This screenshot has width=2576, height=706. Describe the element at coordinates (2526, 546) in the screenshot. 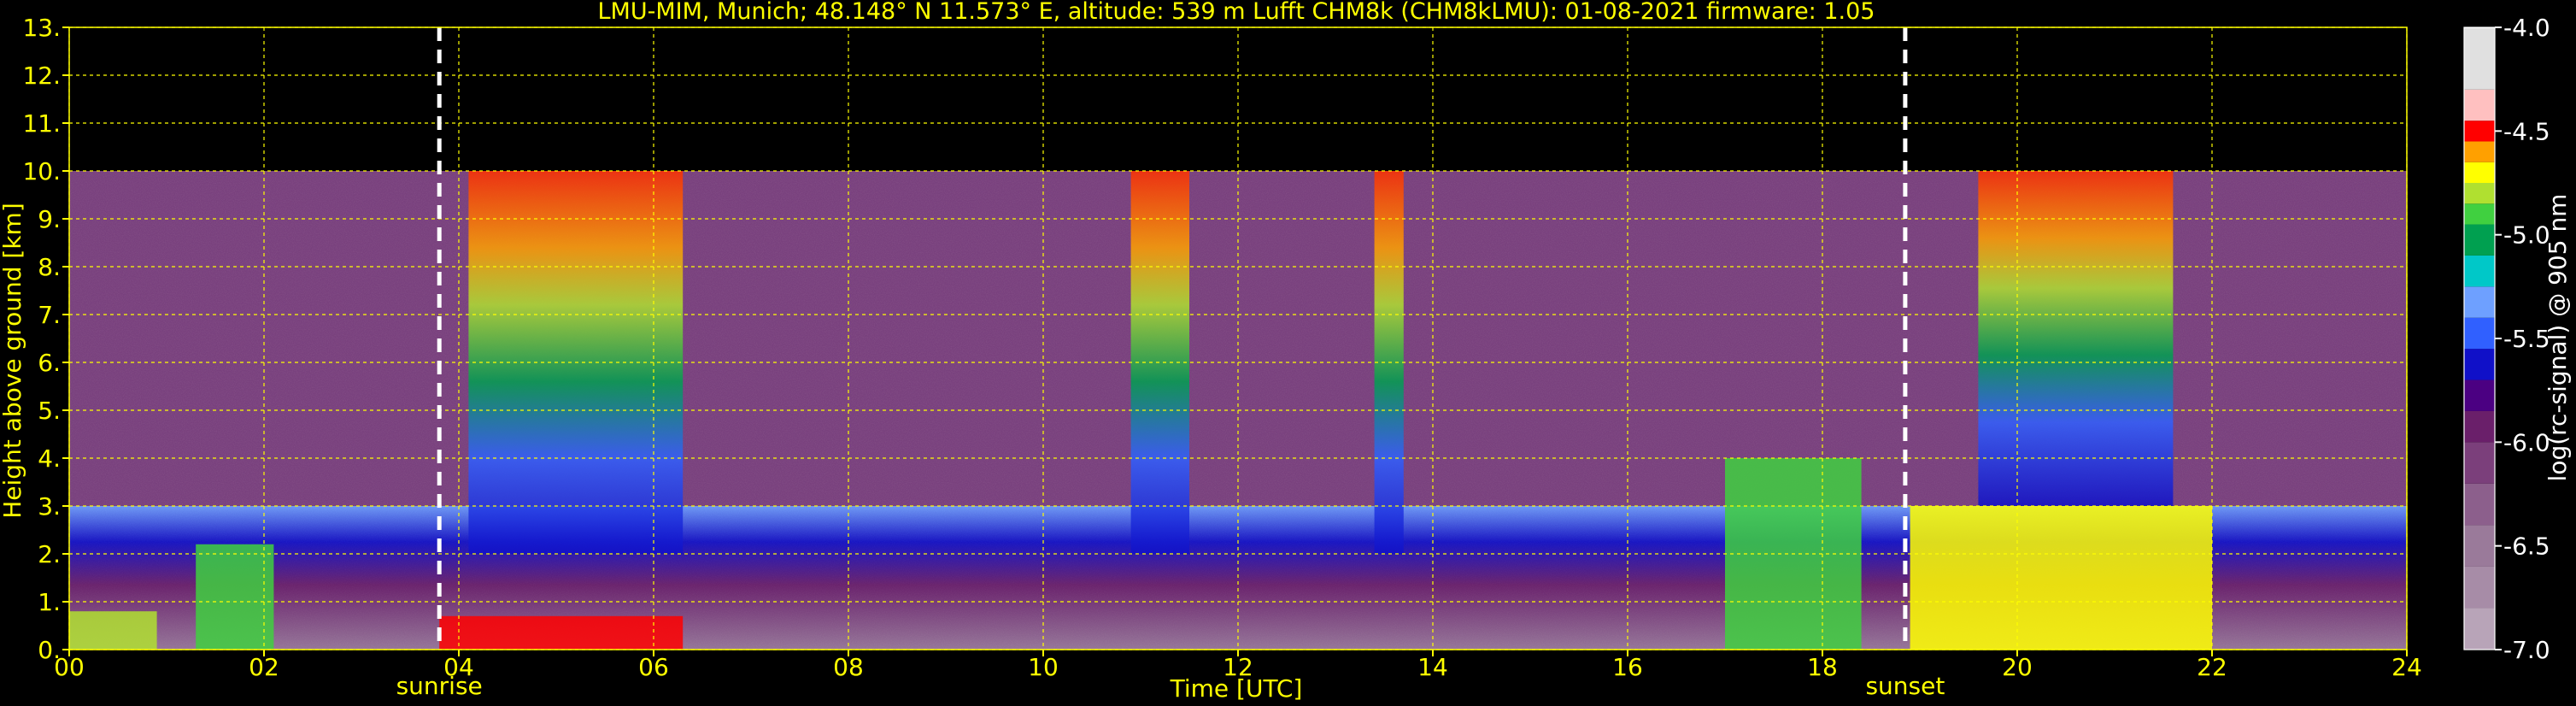

I see `colorbar-tick-label: -6.5` at that location.